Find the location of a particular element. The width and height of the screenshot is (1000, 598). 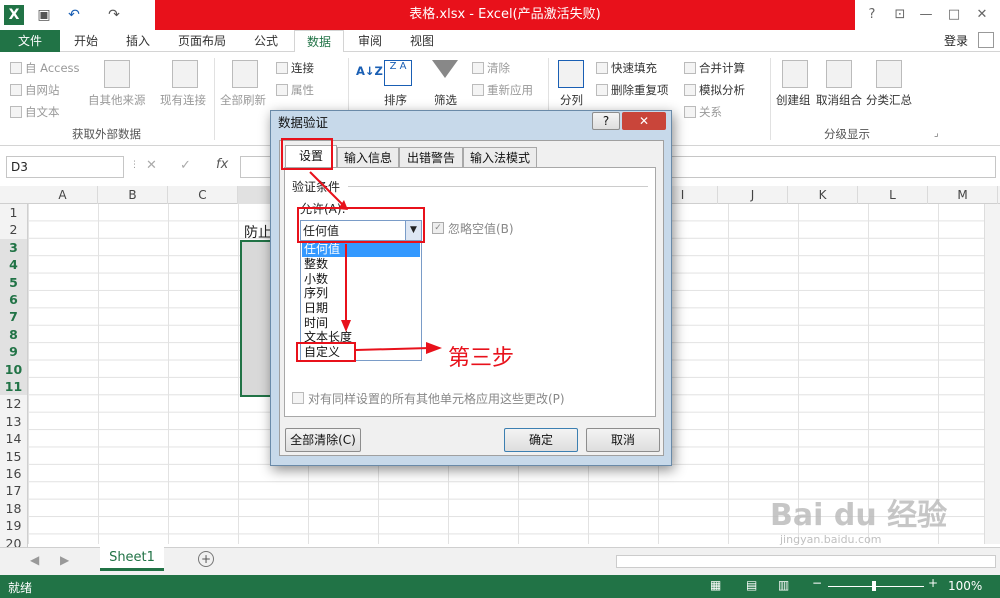

cancel-button: 取消 is located at coordinates (623, 440).